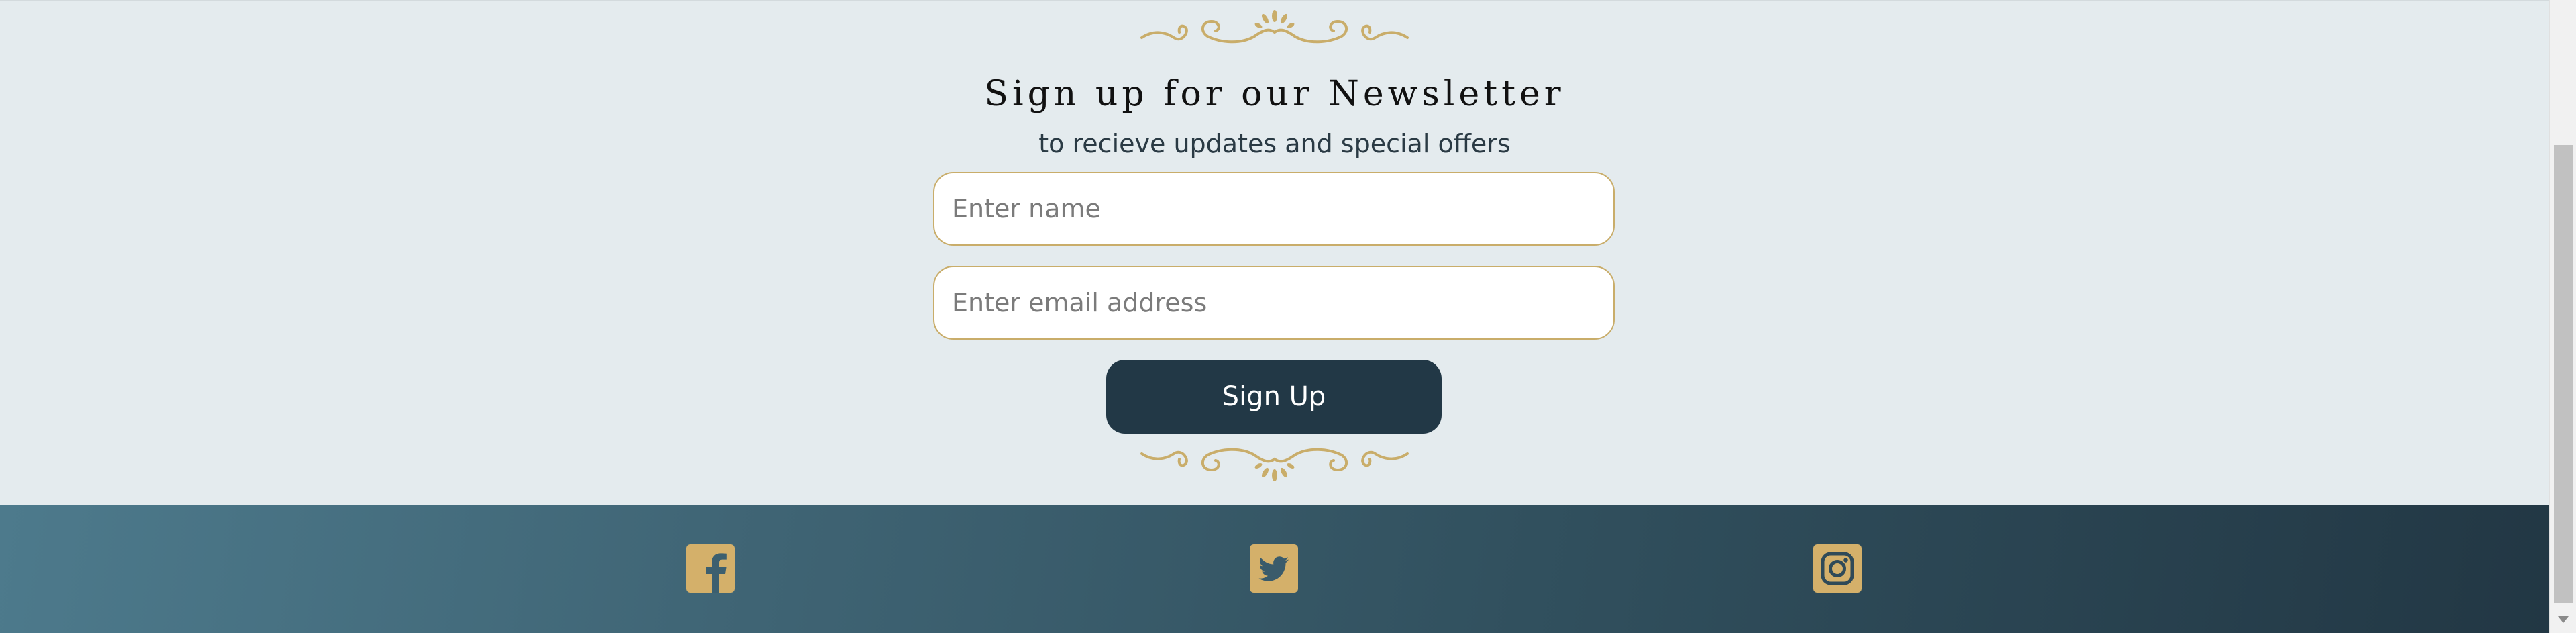 Image resolution: width=2576 pixels, height=633 pixels. I want to click on facebook-icon, so click(710, 568).